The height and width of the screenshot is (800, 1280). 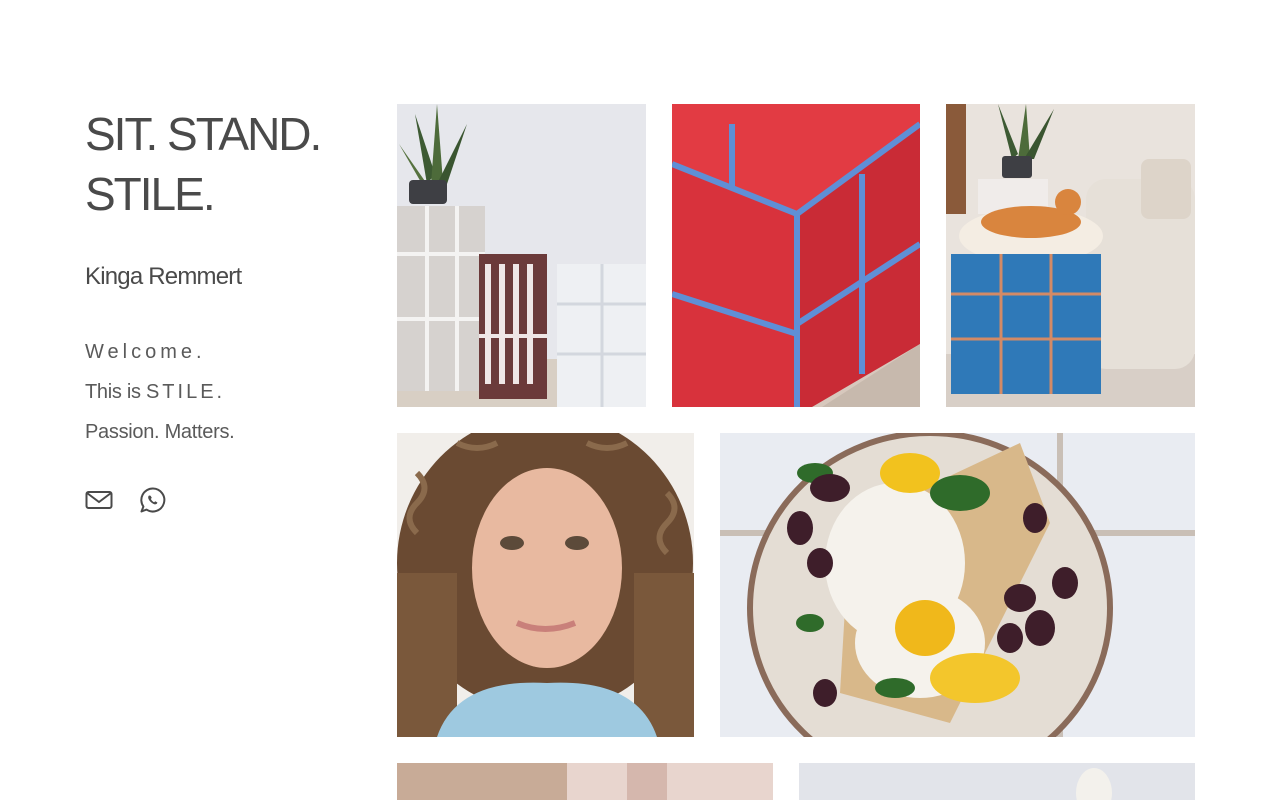 I want to click on brand-period: ., so click(x=219, y=392).